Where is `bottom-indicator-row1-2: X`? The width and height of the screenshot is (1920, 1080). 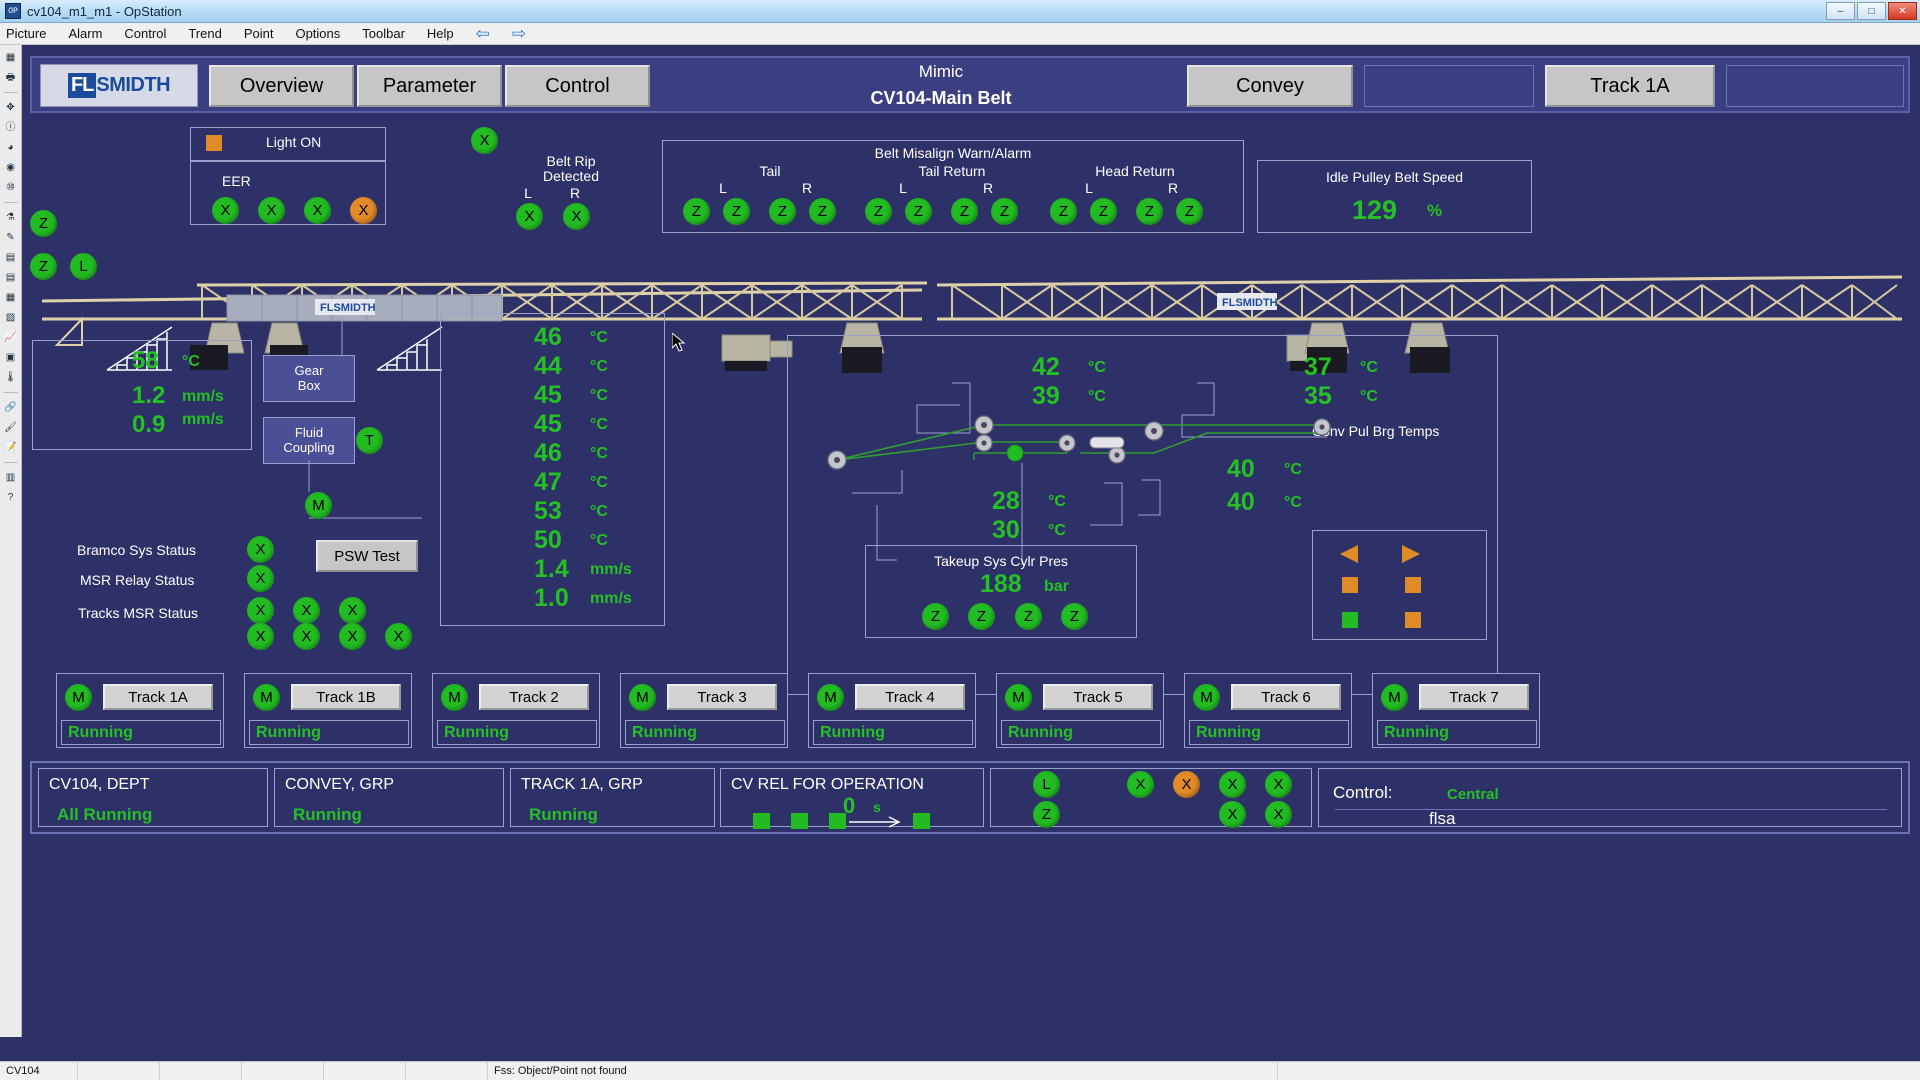 bottom-indicator-row1-2: X is located at coordinates (1186, 784).